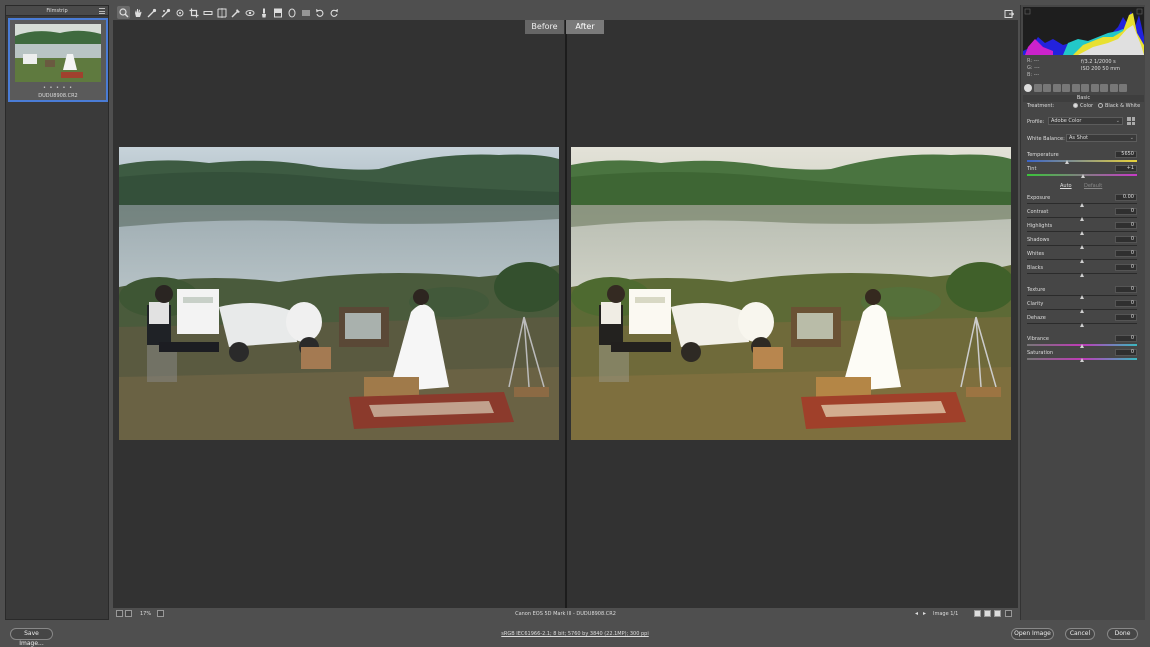  What do you see at coordinates (1094, 87) in the screenshot?
I see `calibration-tab-icon` at bounding box center [1094, 87].